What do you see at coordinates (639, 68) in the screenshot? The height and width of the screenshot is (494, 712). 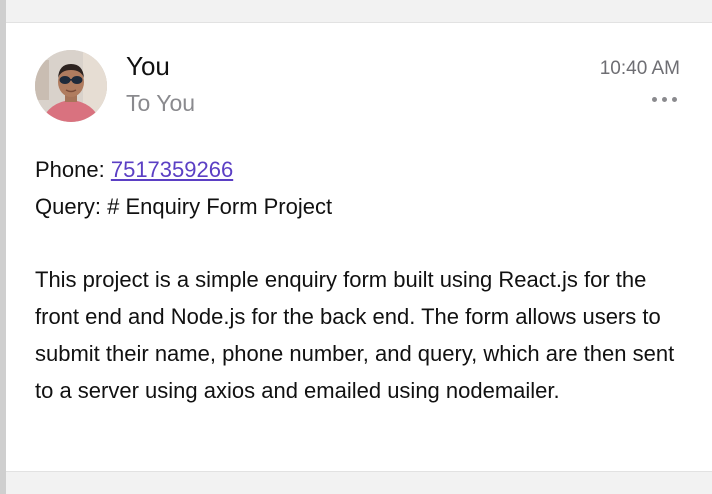 I see `message-time: 10:40 AM` at bounding box center [639, 68].